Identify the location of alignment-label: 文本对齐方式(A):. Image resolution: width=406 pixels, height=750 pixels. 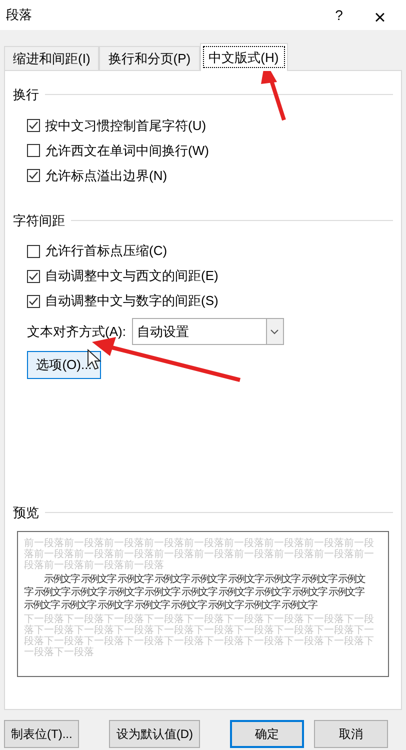
(76, 331).